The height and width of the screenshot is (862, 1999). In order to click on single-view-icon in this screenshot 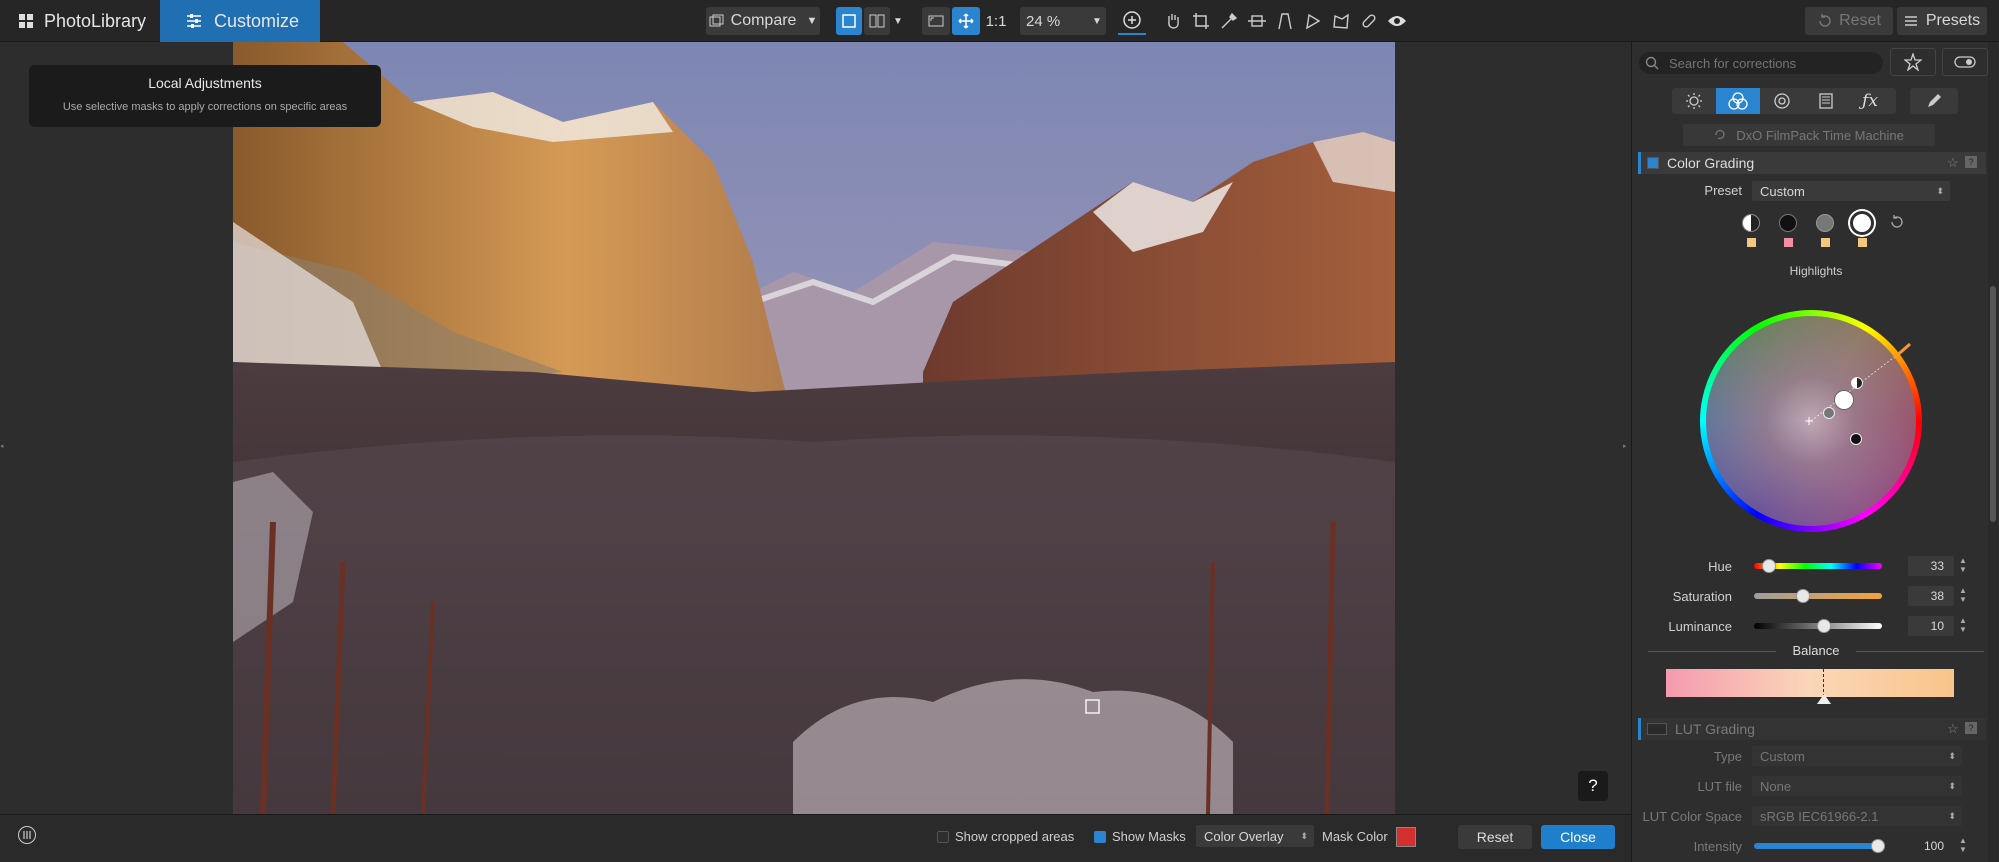, I will do `click(849, 21)`.